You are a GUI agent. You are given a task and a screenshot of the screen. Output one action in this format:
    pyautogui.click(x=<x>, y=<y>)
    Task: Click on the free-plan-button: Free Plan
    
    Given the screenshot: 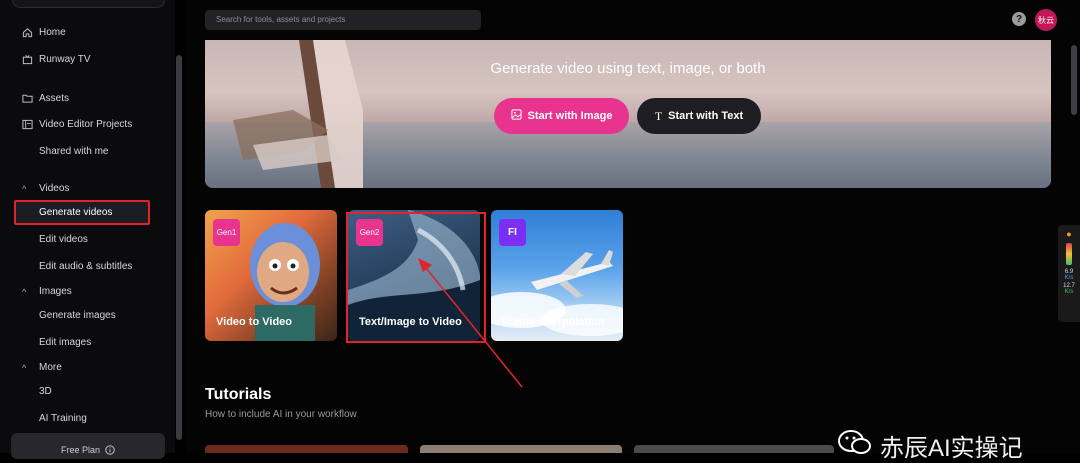 What is the action you would take?
    pyautogui.click(x=88, y=446)
    